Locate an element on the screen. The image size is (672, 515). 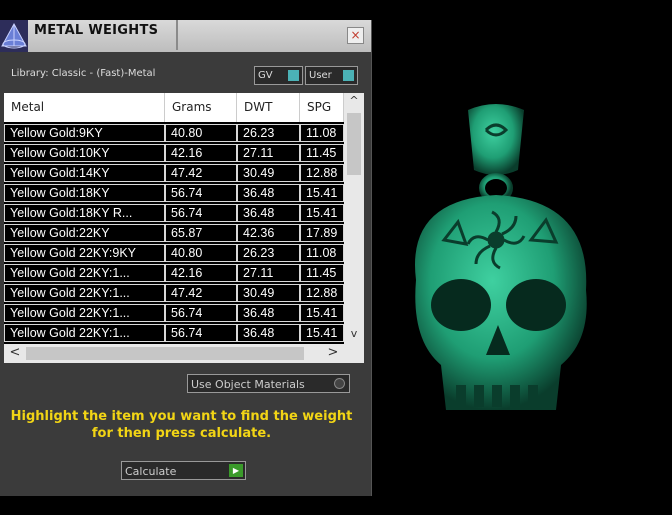
table-row: Yellow Gold 22KY:9KY 40.80 26.23 11.08 is located at coordinates (174, 253).